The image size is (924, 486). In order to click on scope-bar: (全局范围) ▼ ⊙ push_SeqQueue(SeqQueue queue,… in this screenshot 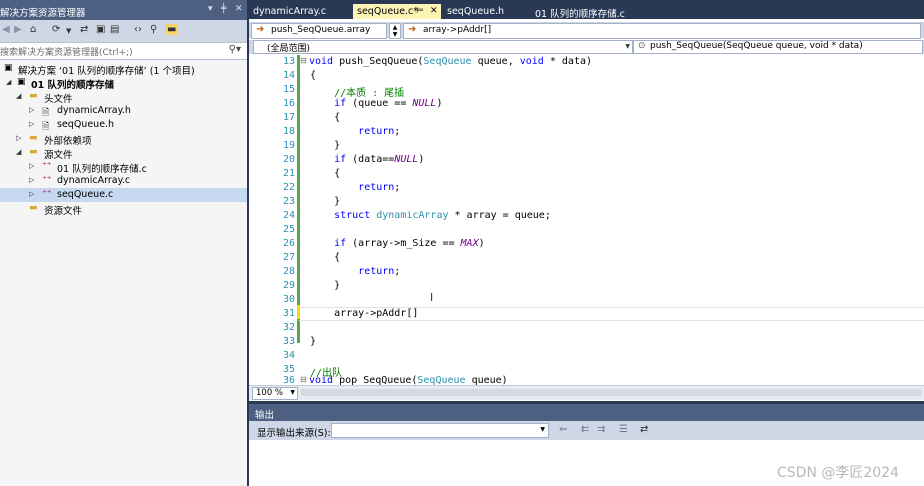, I will do `click(586, 47)`.